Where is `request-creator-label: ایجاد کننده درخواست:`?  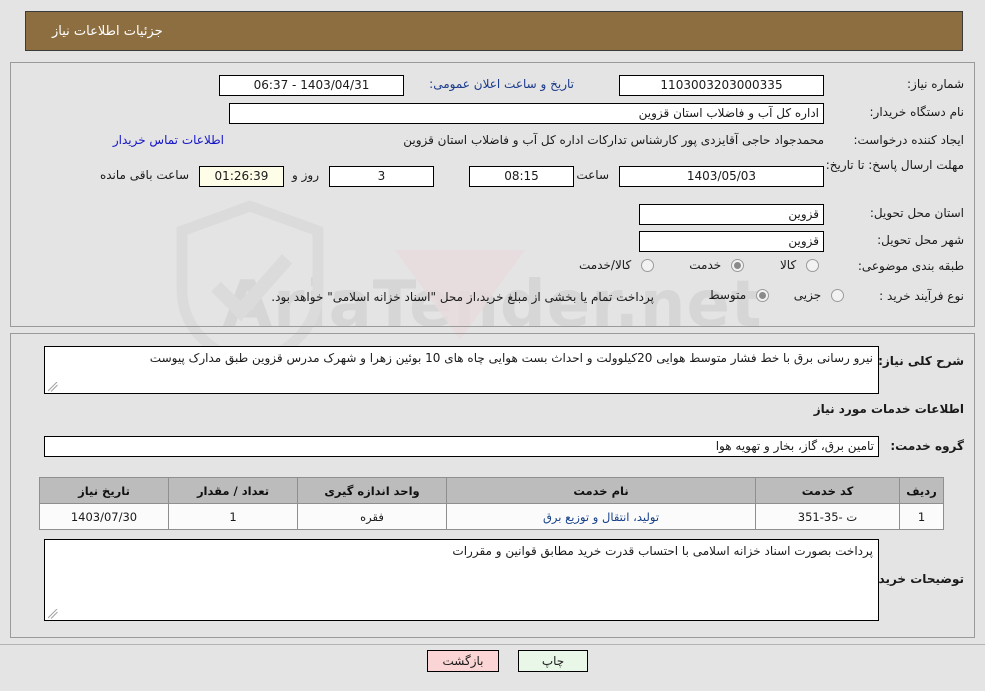
request-creator-label: ایجاد کننده درخواست: is located at coordinates (908, 140).